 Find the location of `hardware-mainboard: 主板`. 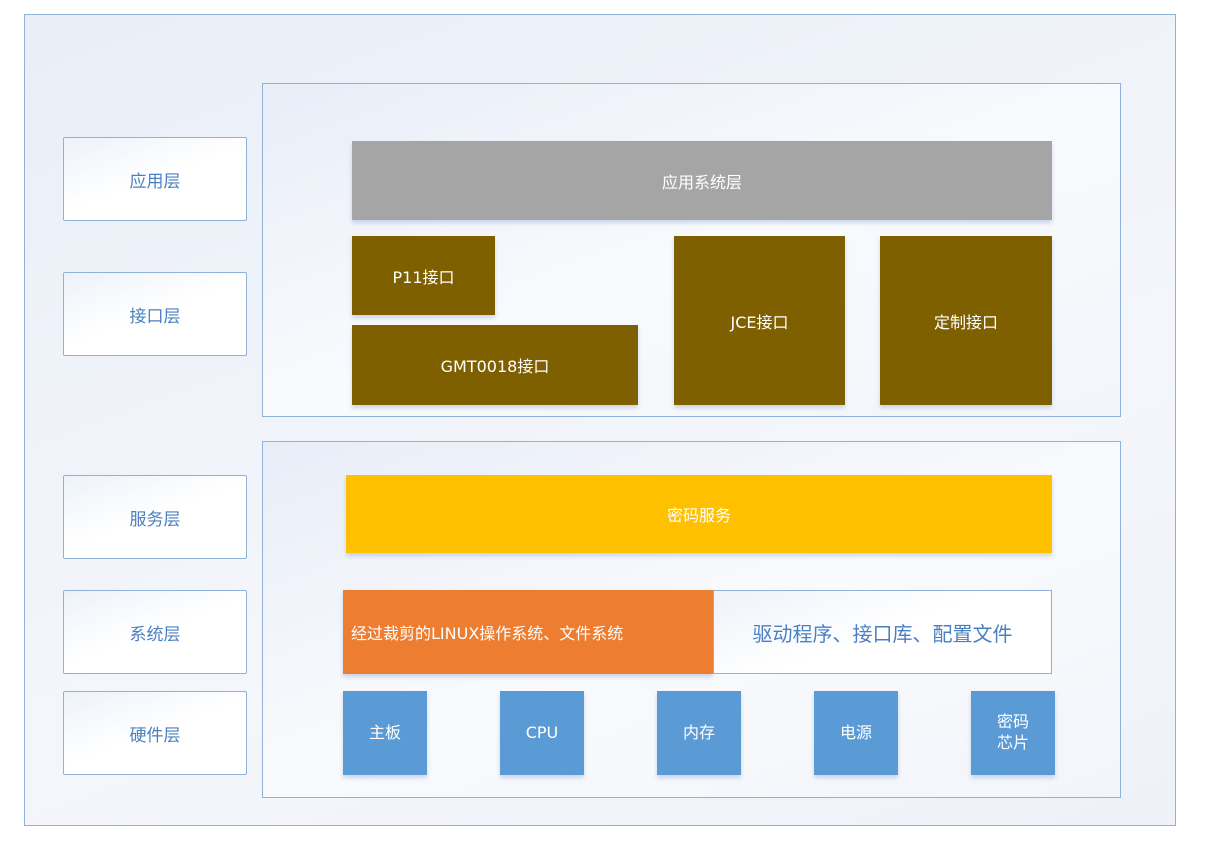

hardware-mainboard: 主板 is located at coordinates (385, 733).